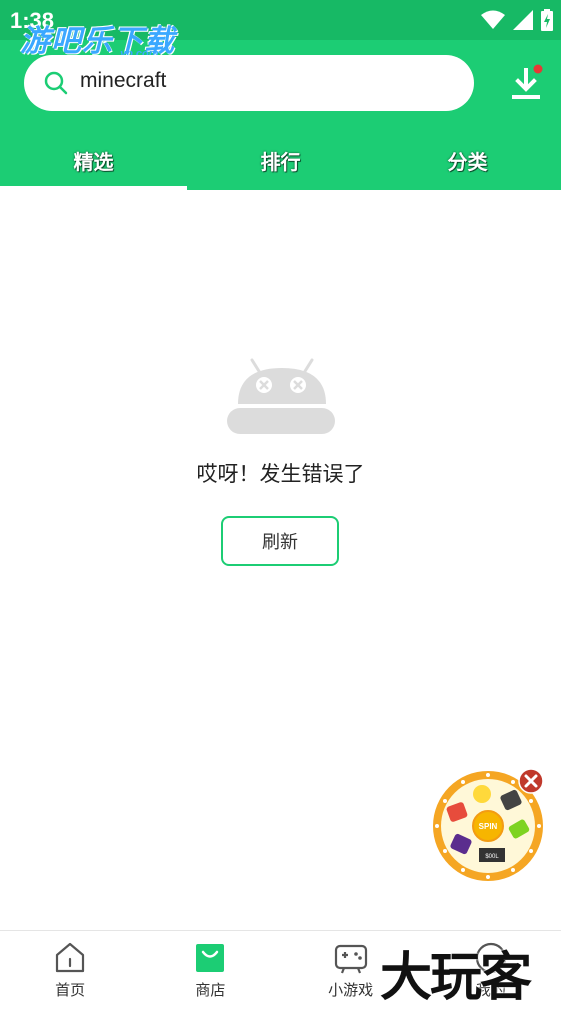 Image resolution: width=561 pixels, height=1010 pixels. I want to click on tab-category: 分类, so click(467, 160).